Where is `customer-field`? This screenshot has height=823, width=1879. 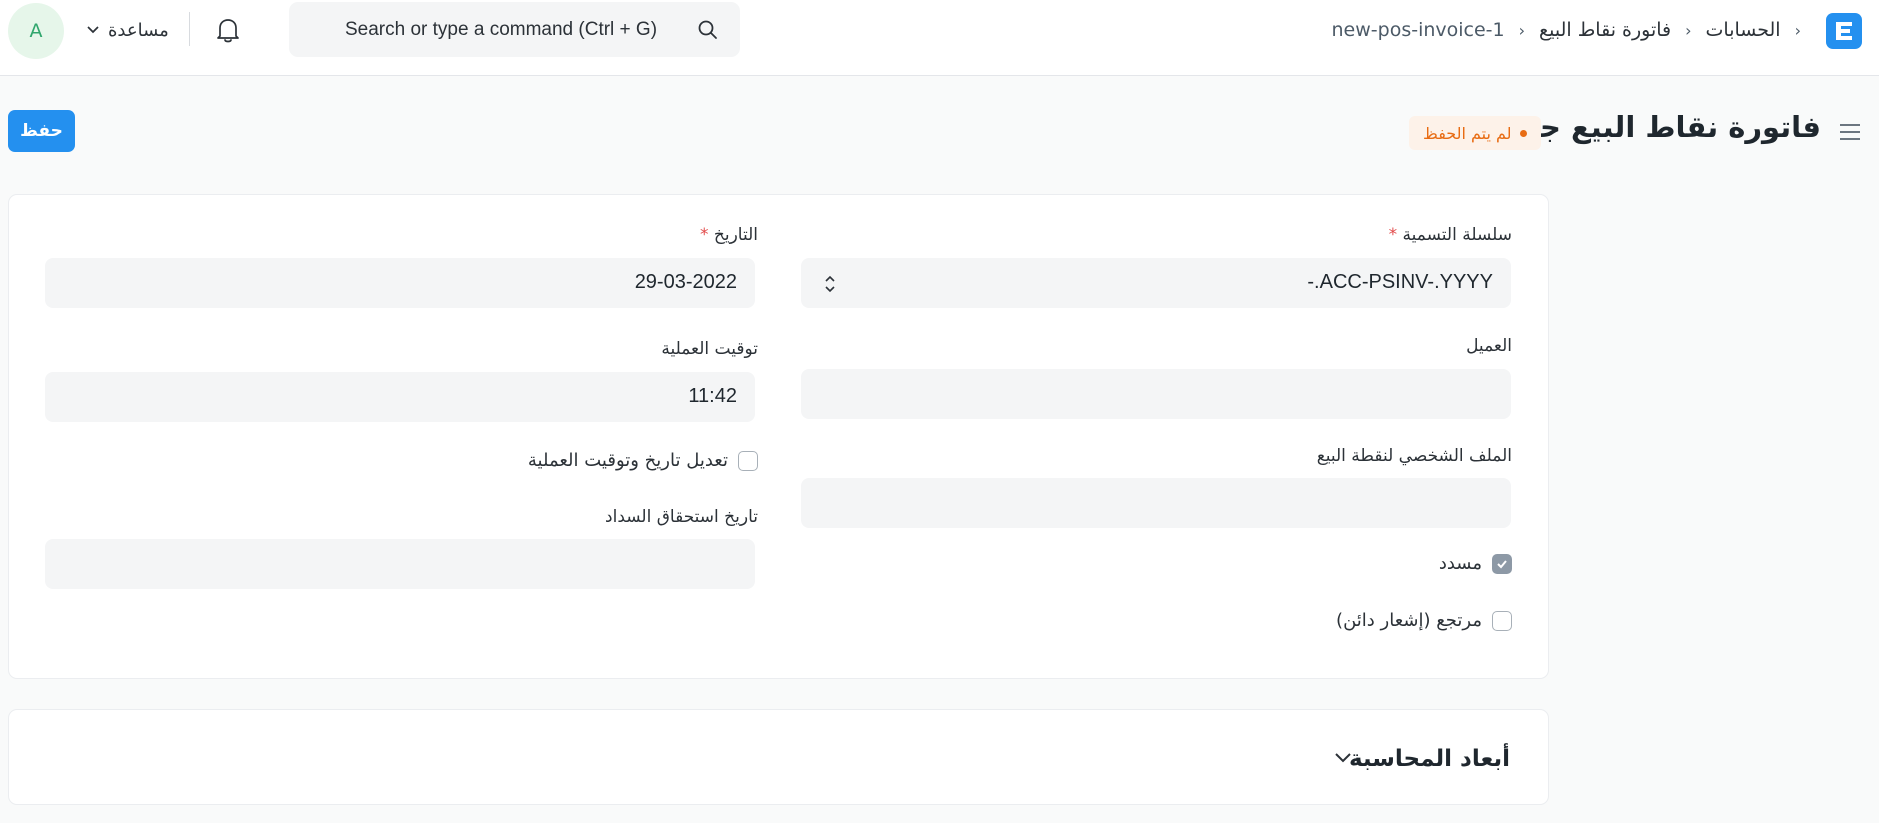 customer-field is located at coordinates (1156, 394).